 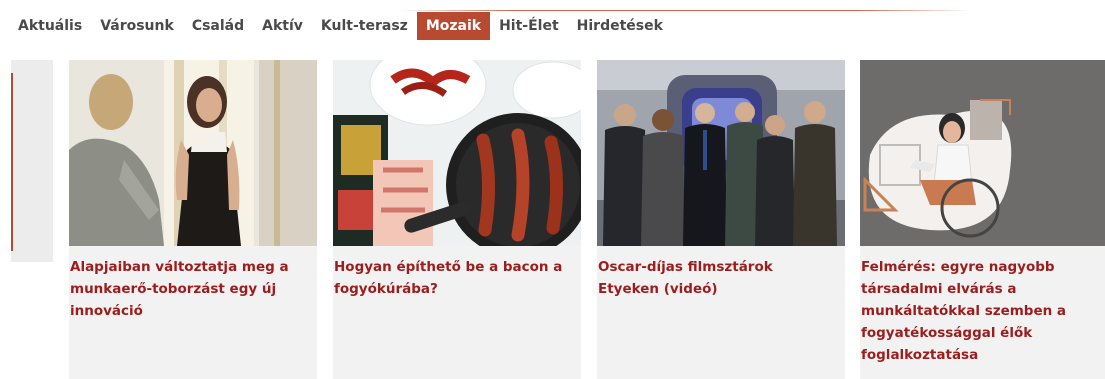 What do you see at coordinates (12, 162) in the screenshot?
I see `accent-bar` at bounding box center [12, 162].